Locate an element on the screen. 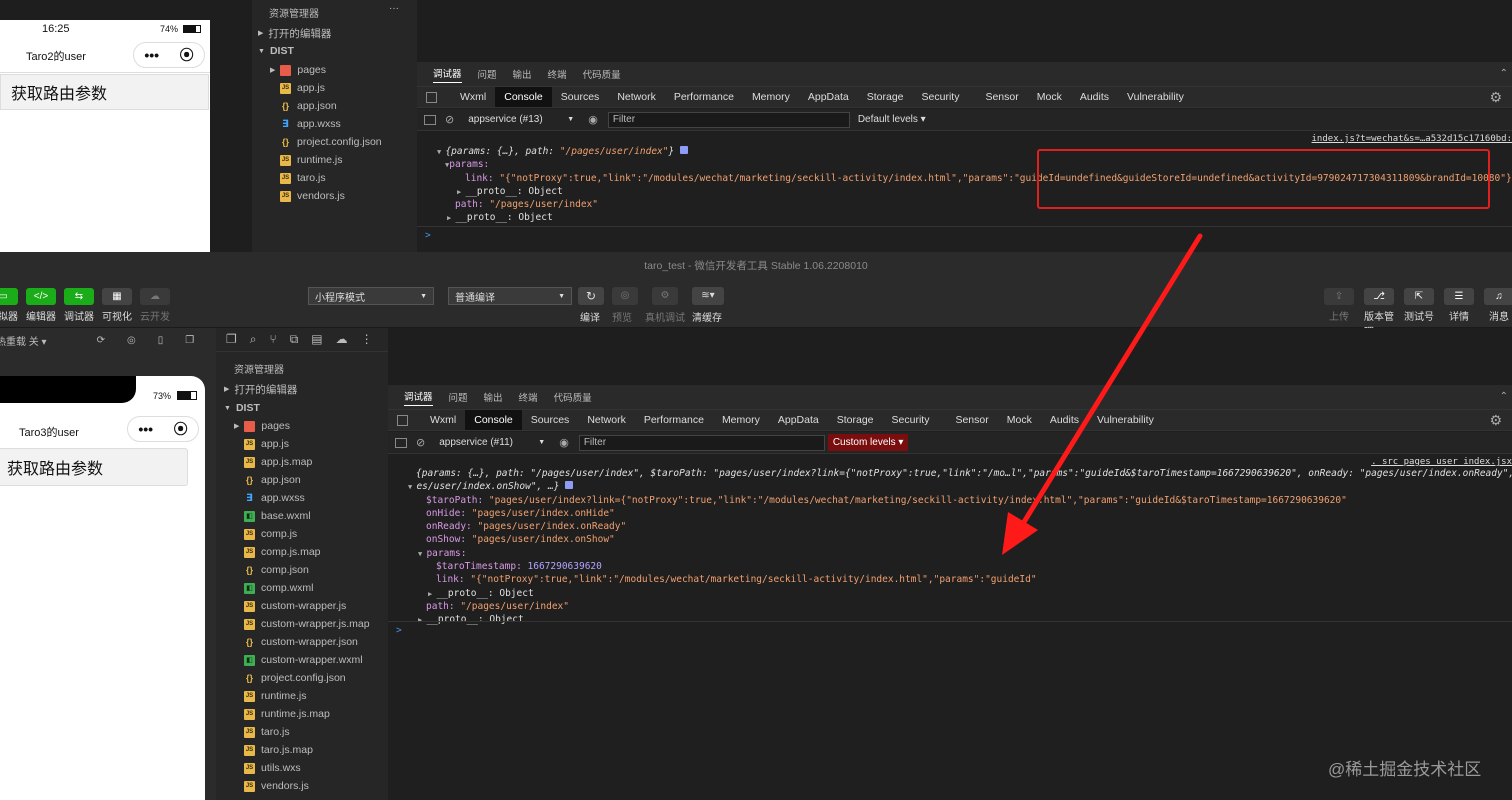 This screenshot has width=1512, height=800. devtools-subtab: 代码质量 is located at coordinates (602, 74).